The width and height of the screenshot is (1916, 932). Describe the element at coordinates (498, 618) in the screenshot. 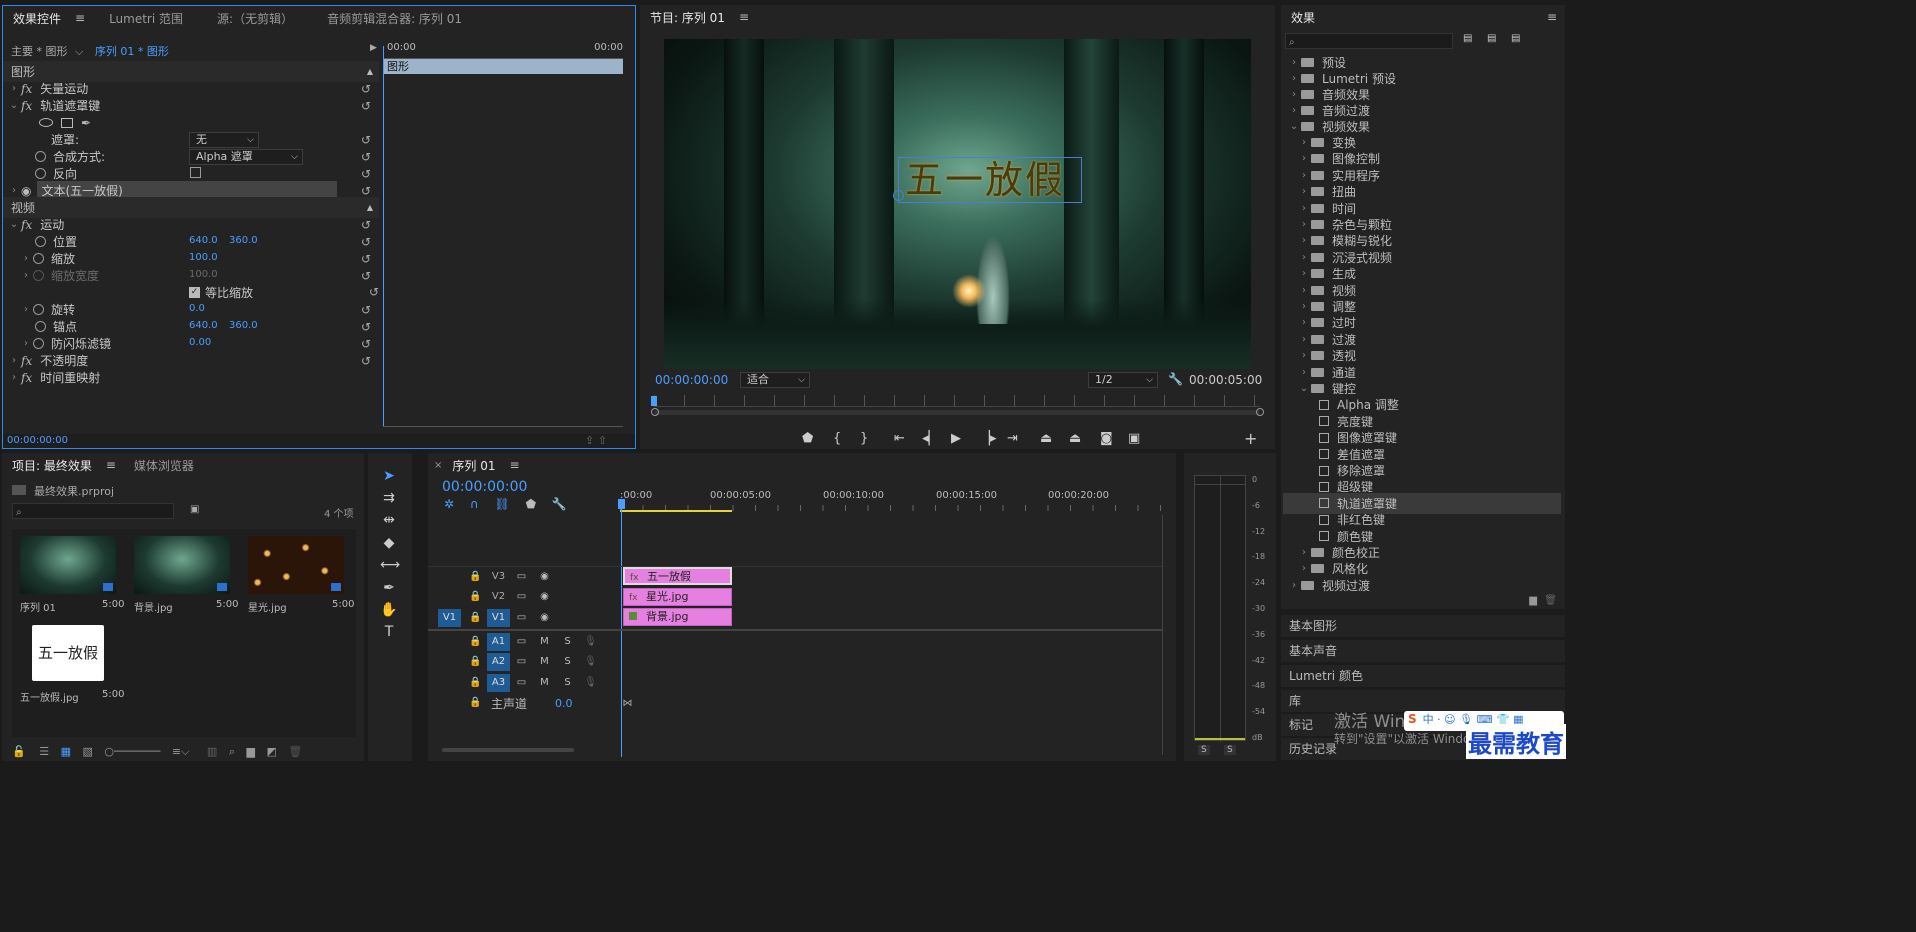

I see `track-label: V1` at that location.